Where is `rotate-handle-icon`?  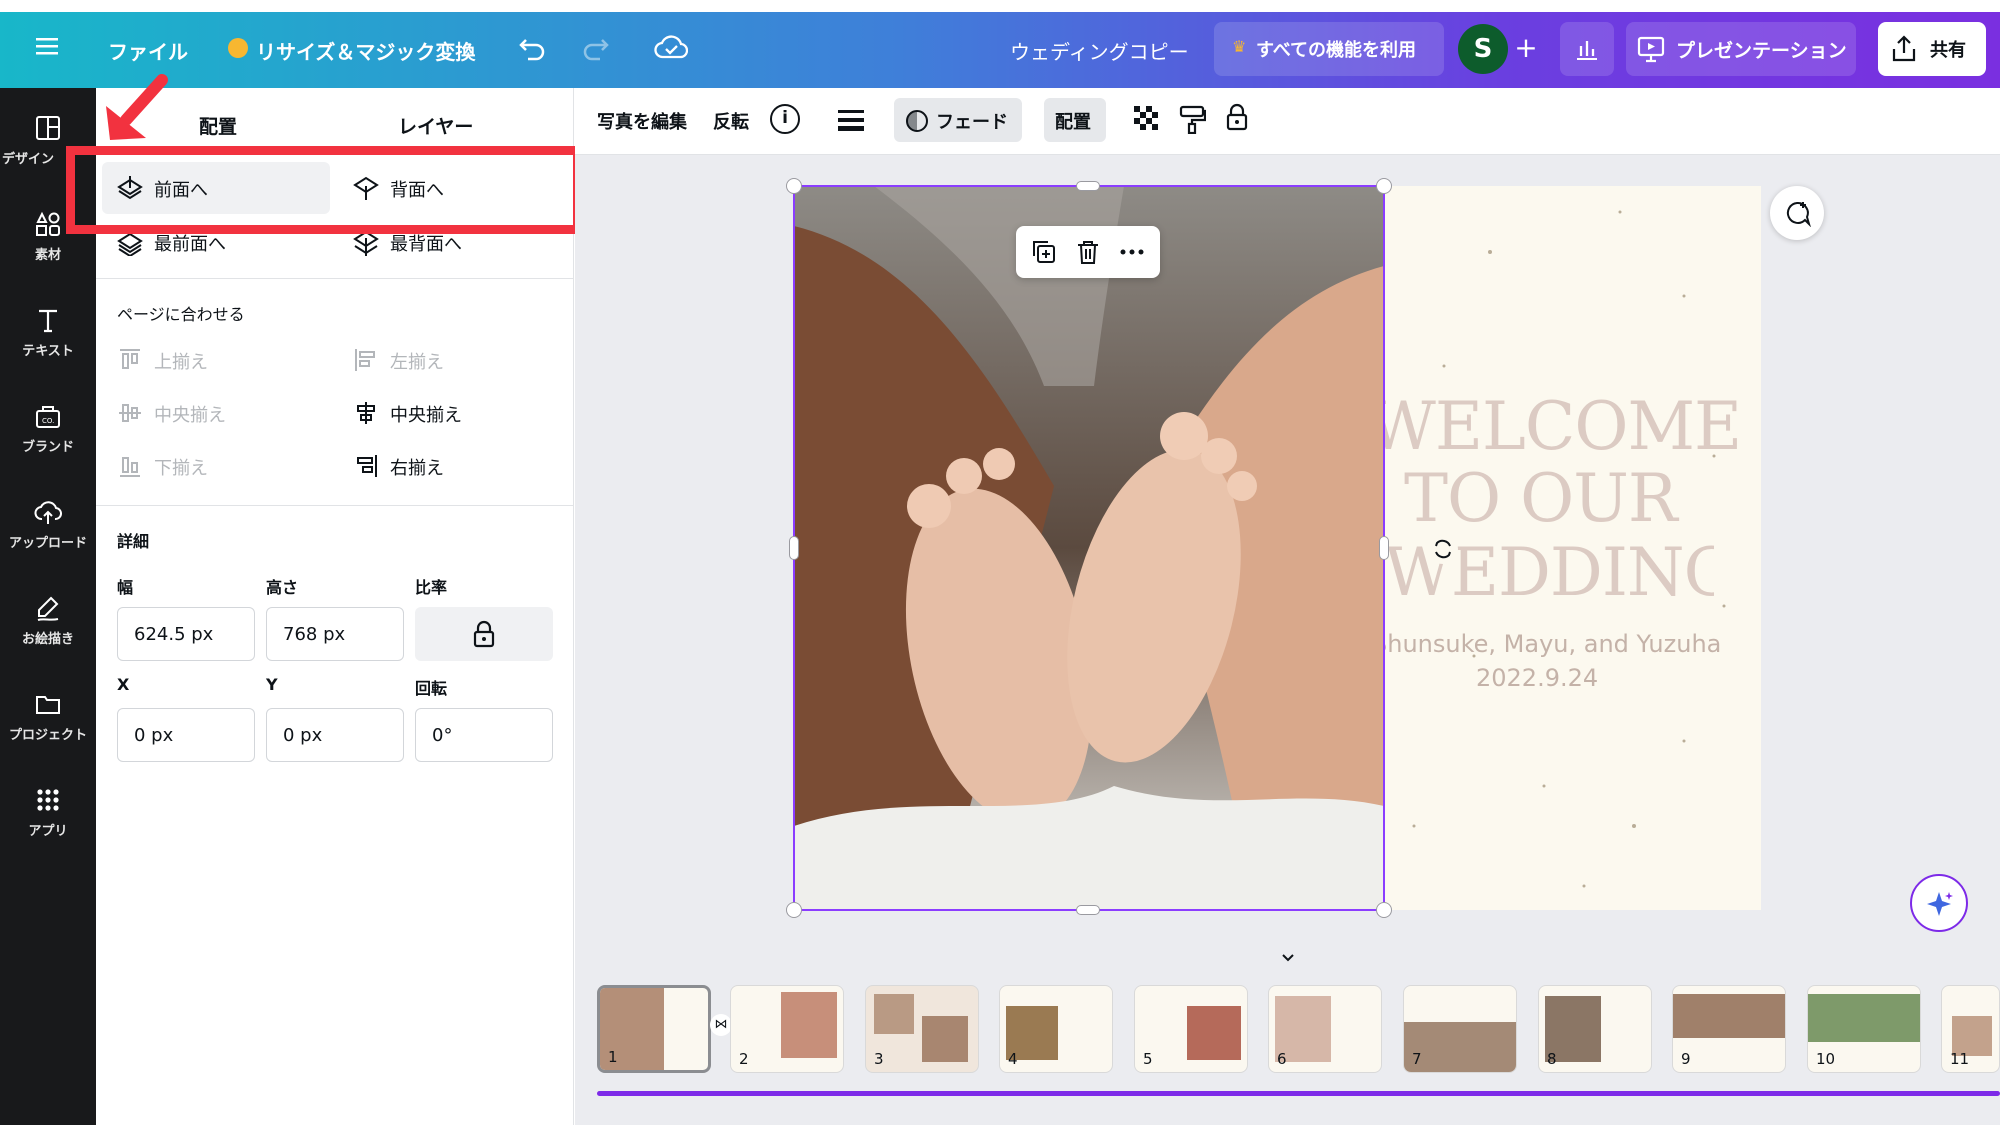
rotate-handle-icon is located at coordinates (1443, 549).